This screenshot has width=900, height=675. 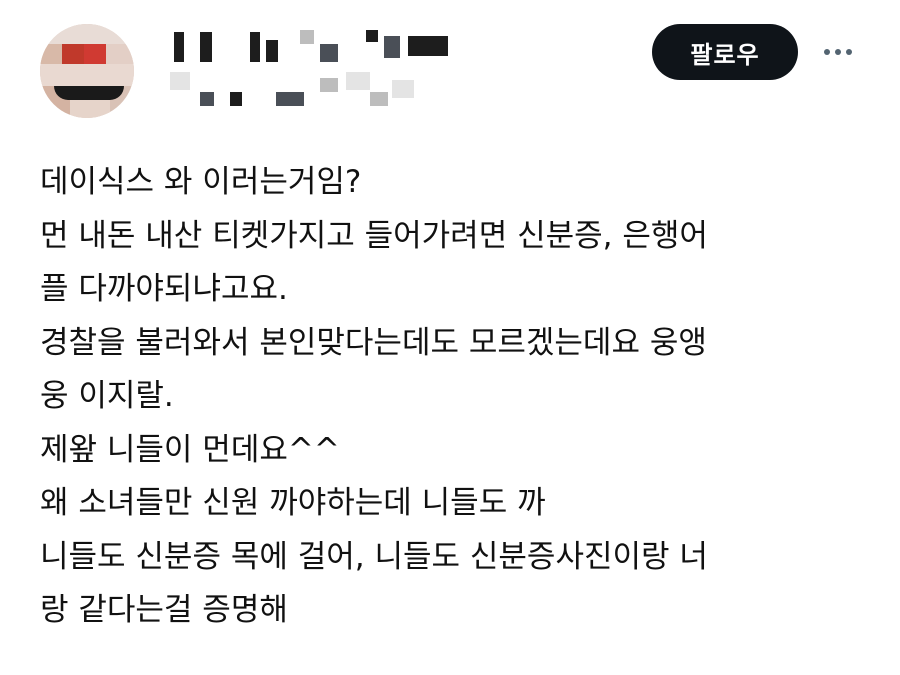 I want to click on tweet-text-line: 왜 소녀들만 신원 까야하는데 니들도 까, so click(x=293, y=503).